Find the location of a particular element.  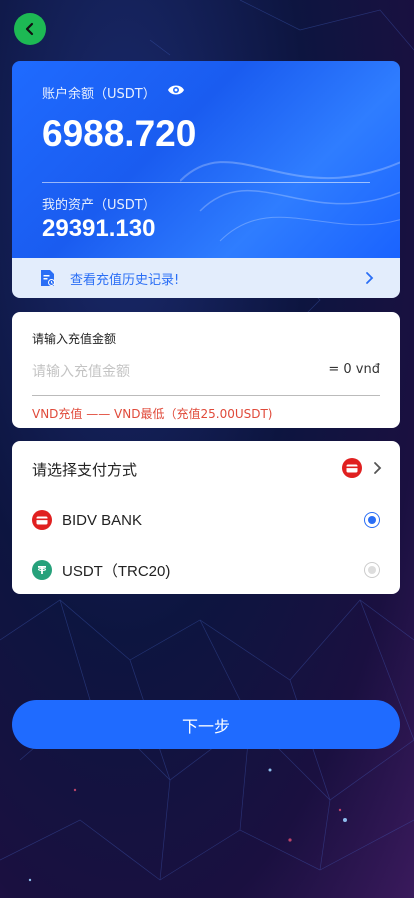

next-step-button: 下一步 is located at coordinates (206, 724).